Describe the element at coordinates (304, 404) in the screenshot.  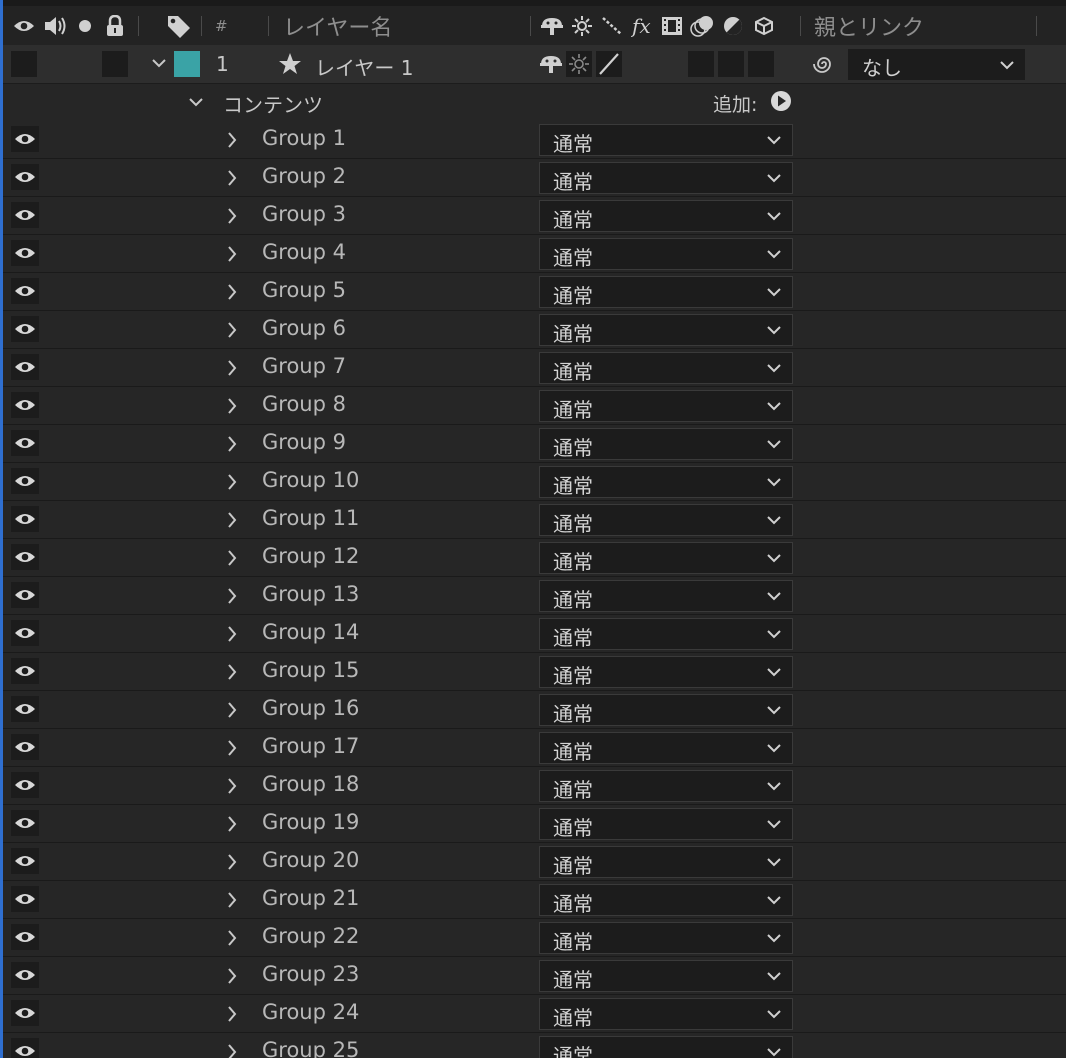
I see `group-name: Group 8` at that location.